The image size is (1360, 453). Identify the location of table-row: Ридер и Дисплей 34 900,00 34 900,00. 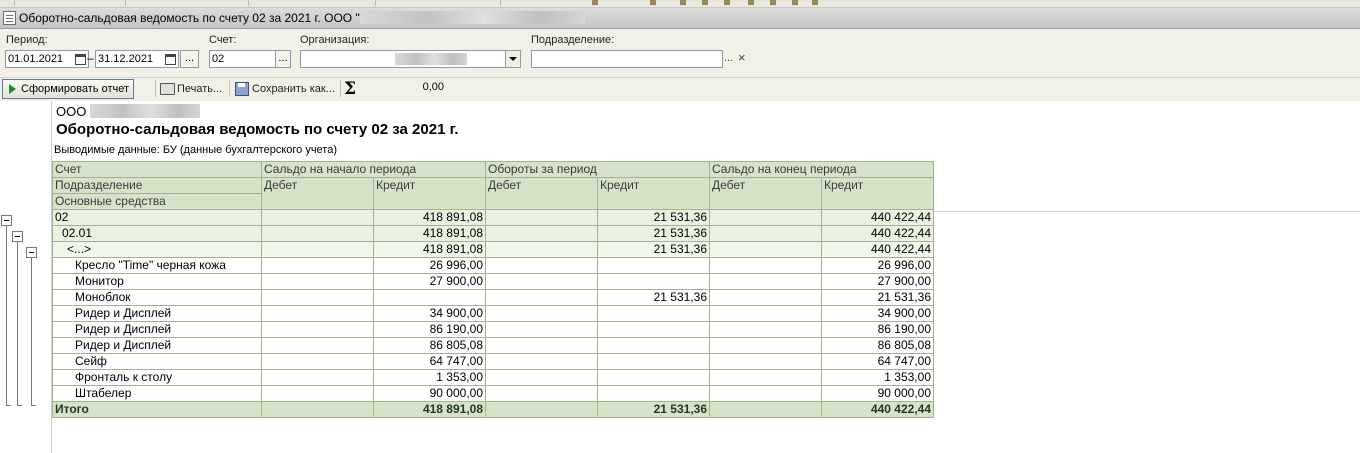
(493, 313).